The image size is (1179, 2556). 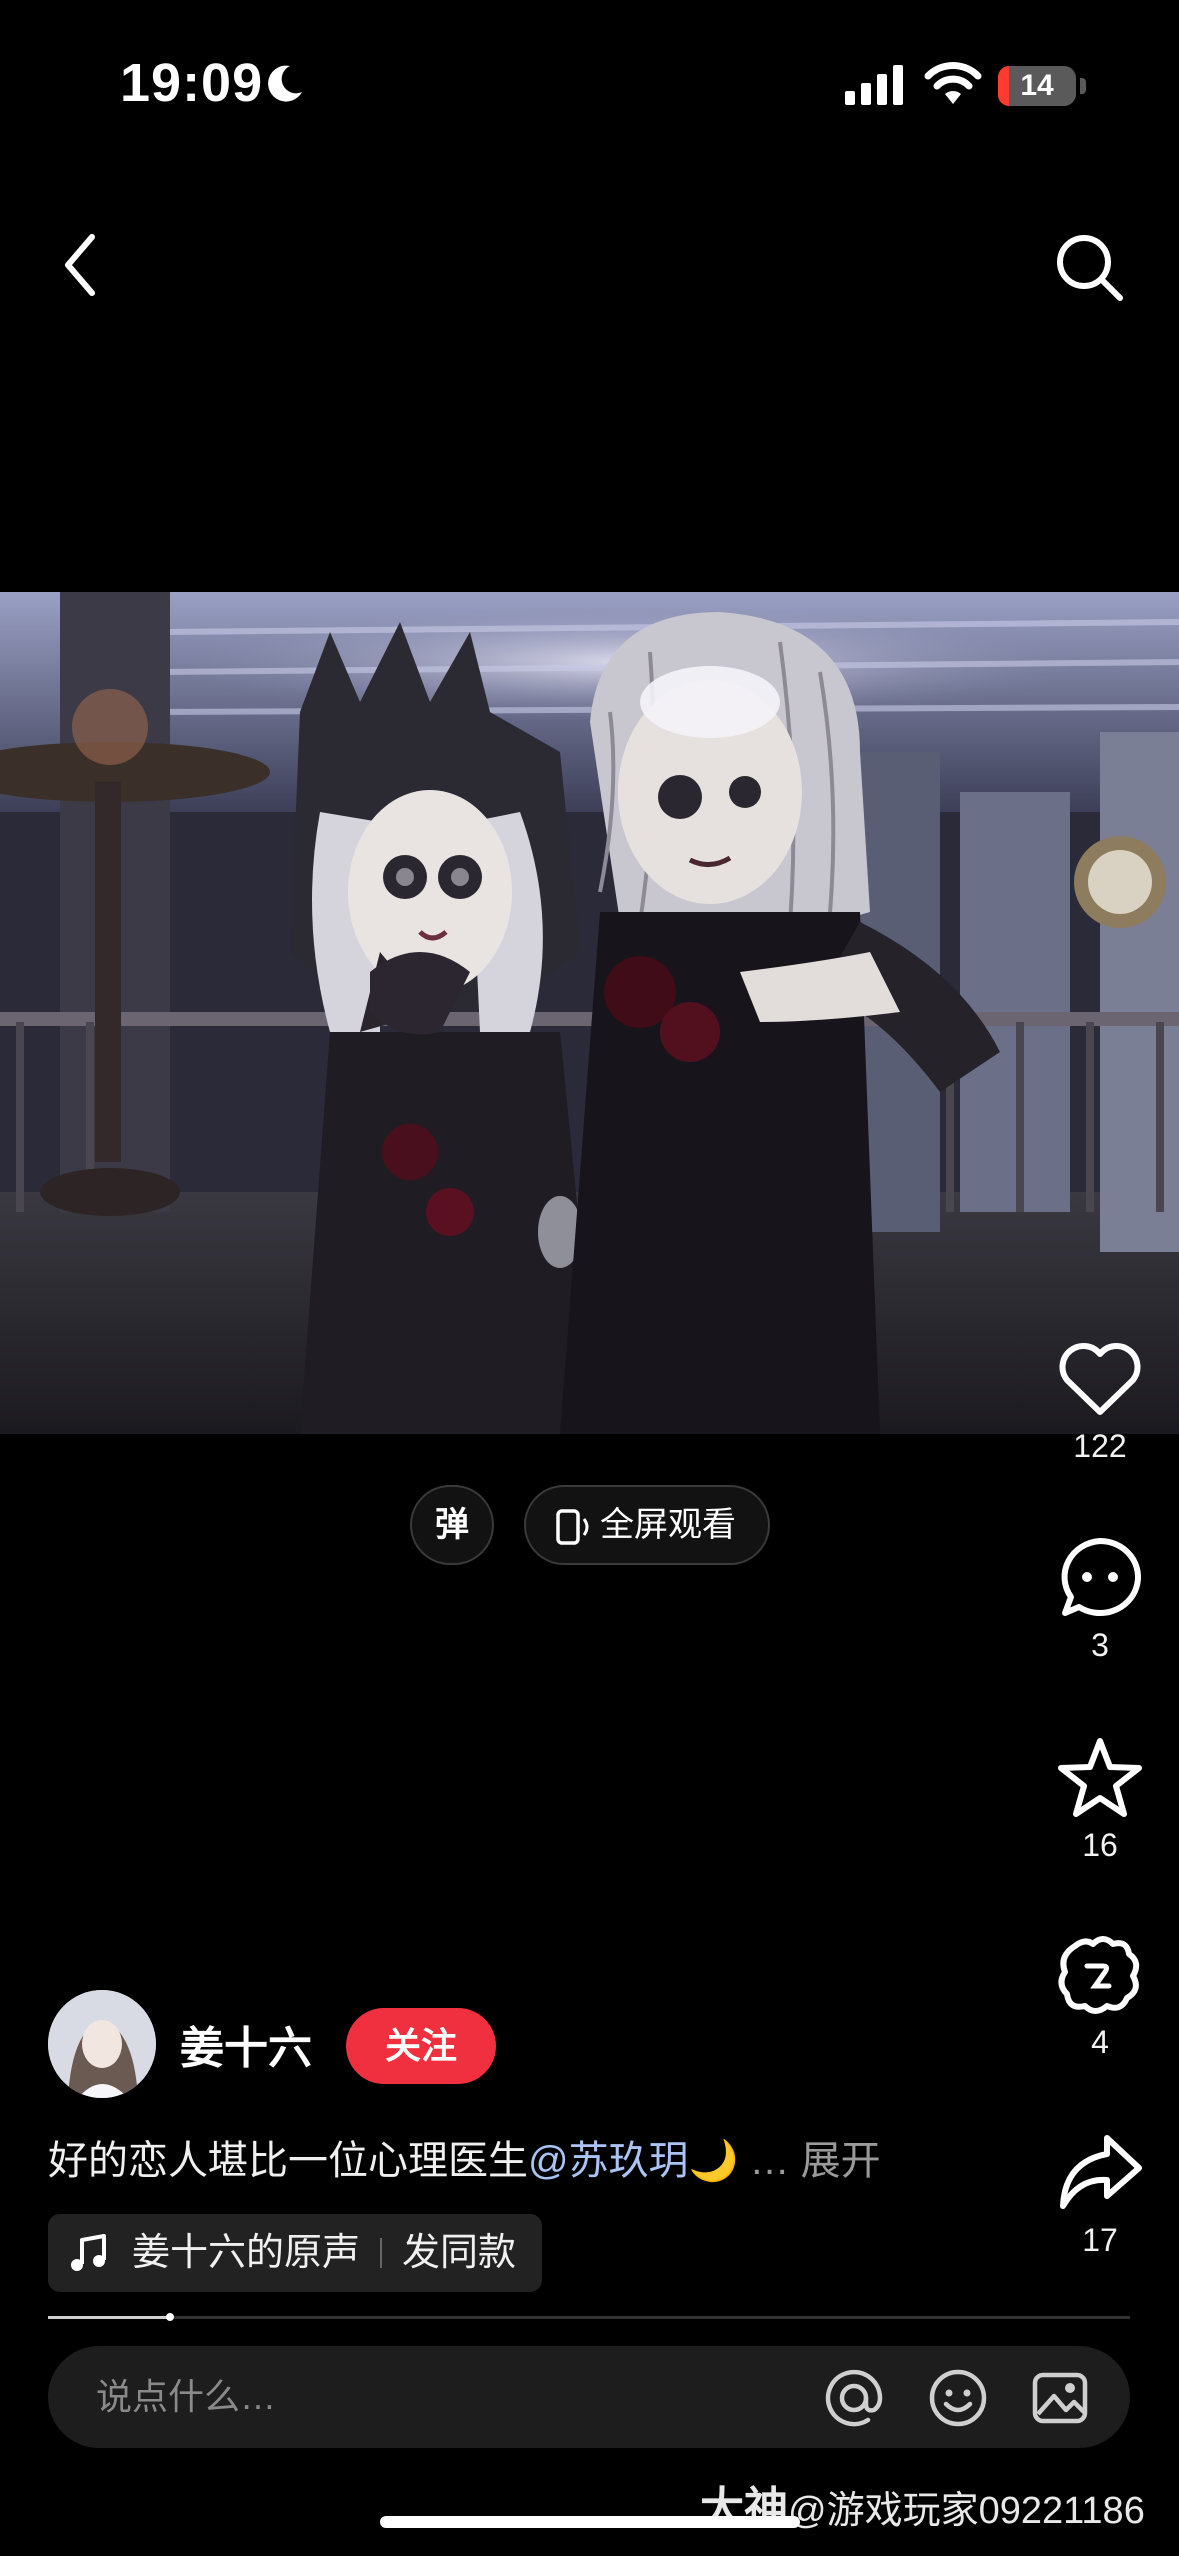 What do you see at coordinates (958, 2398) in the screenshot?
I see `emoji-icon` at bounding box center [958, 2398].